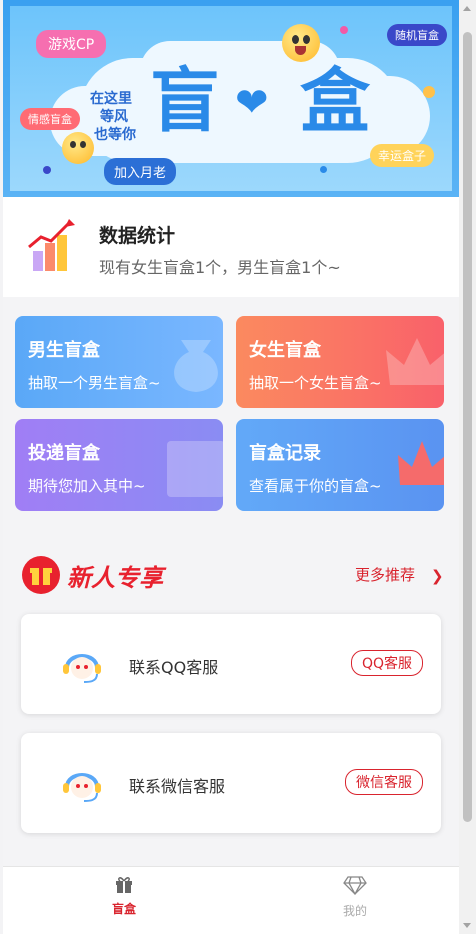 This screenshot has height=934, width=476. I want to click on boy-blind-box-card: 男生盲盒 抽取一个男生盲盒~, so click(119, 362).